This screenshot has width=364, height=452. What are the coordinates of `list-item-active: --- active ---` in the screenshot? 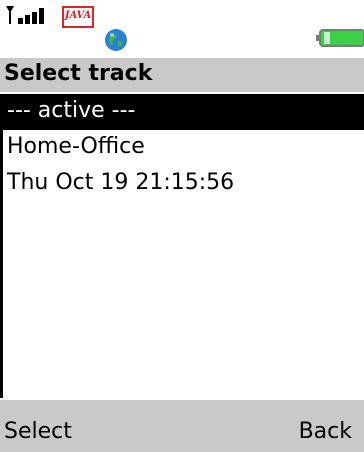 It's located at (183, 112).